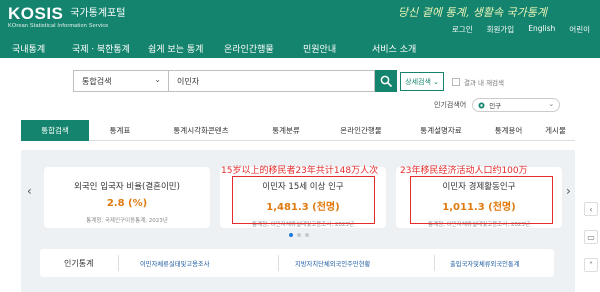 The image size is (600, 292). What do you see at coordinates (300, 171) in the screenshot?
I see `annotation-text: 15岁以上的移民者23年共计148万人次` at bounding box center [300, 171].